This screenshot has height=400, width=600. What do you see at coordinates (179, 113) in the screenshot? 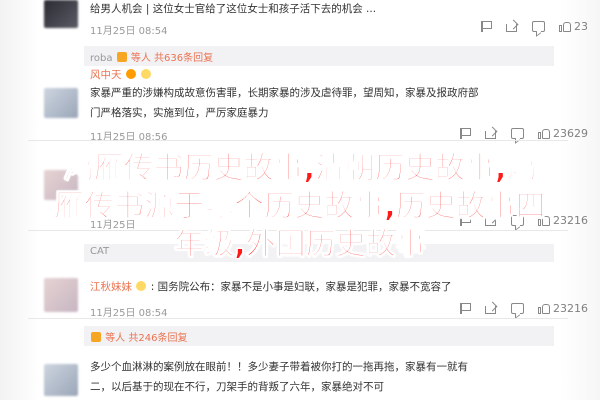
I see `comment-text-line2: 门严格落实，实施到位，严厉家庭暴力` at bounding box center [179, 113].